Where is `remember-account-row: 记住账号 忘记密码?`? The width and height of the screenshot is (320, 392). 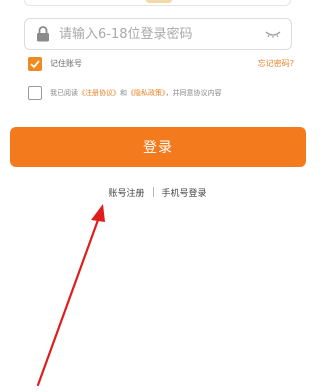
remember-account-row: 记住账号 忘记密码? is located at coordinates (161, 65).